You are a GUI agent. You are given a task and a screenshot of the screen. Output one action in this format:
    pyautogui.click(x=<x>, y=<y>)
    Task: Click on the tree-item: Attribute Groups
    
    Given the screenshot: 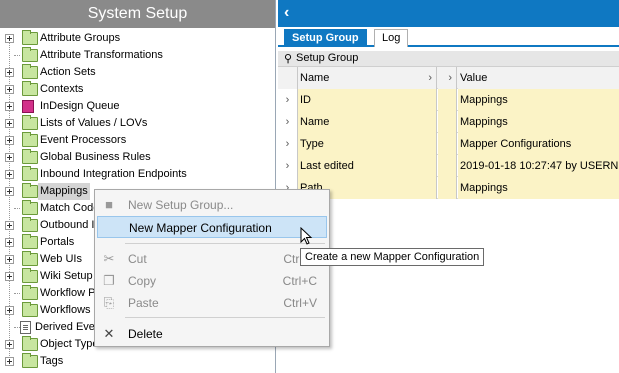 What is the action you would take?
    pyautogui.click(x=137, y=38)
    